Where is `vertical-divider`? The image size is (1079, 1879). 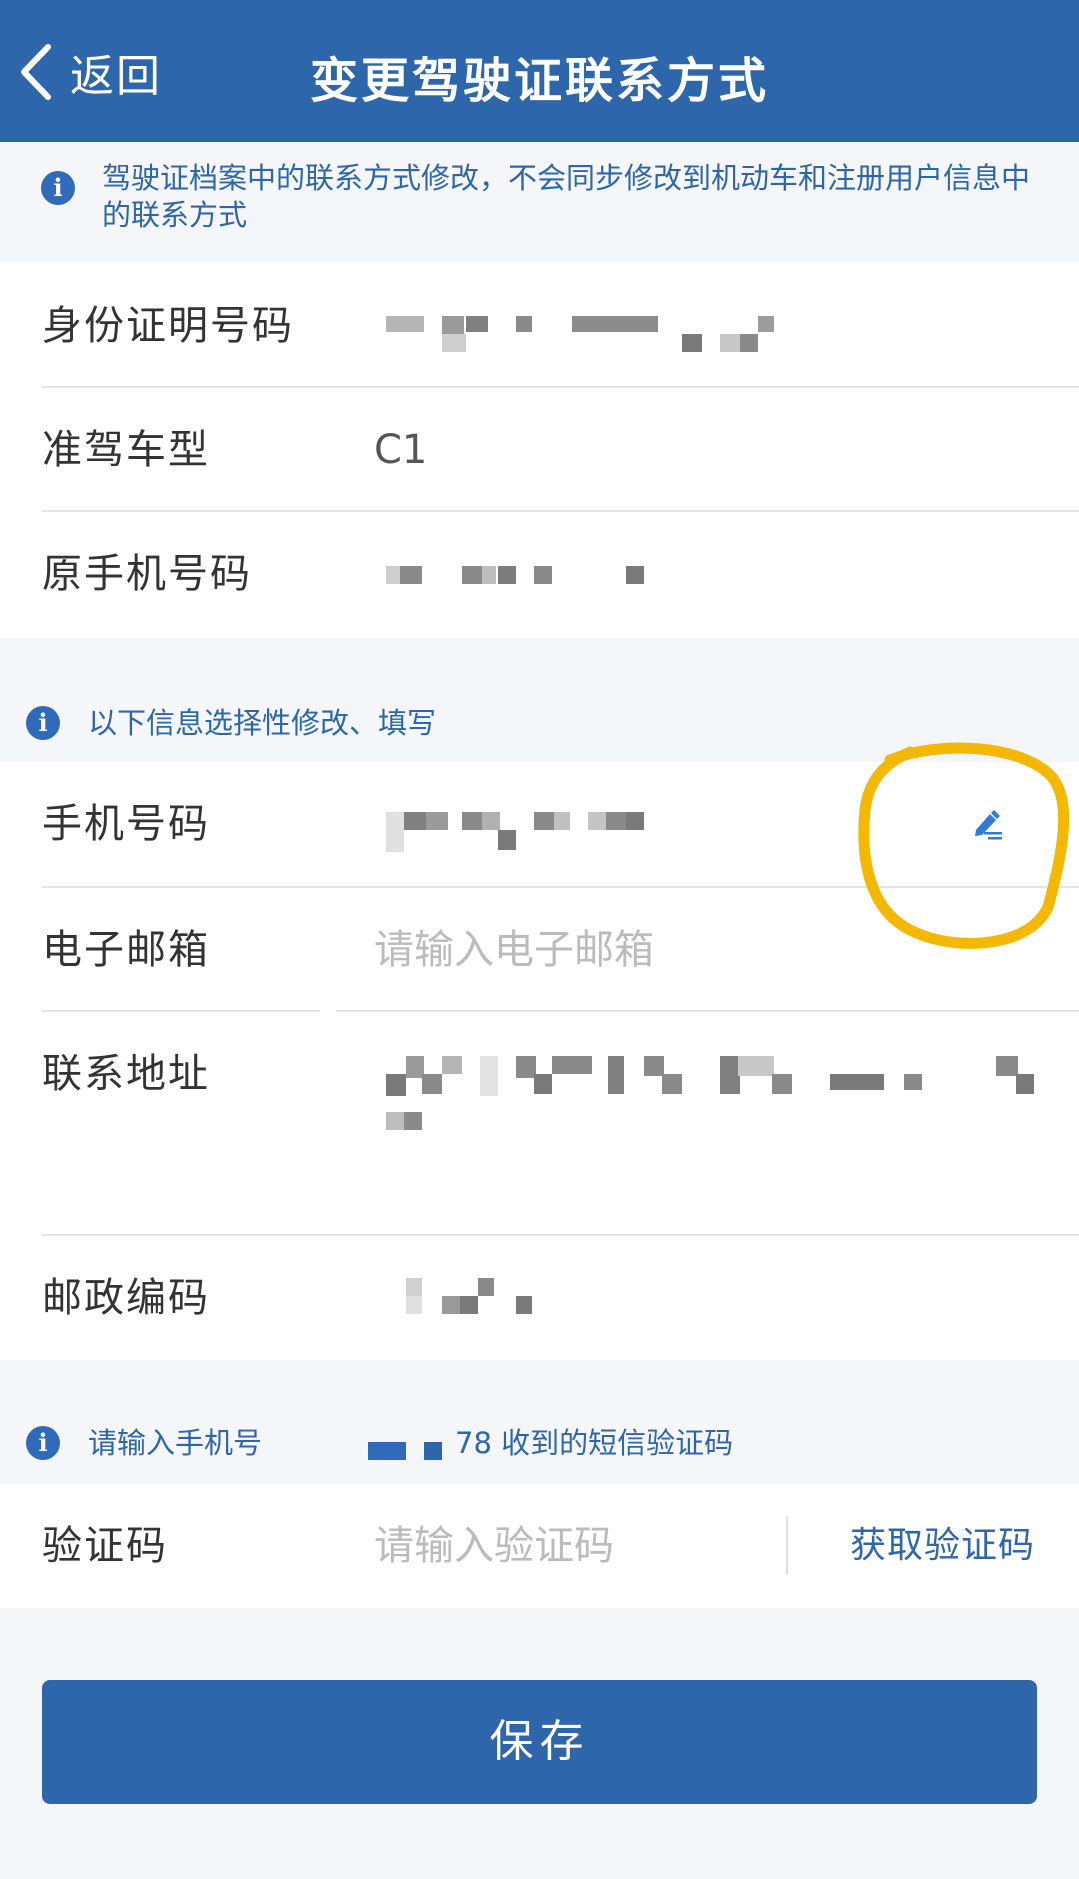 vertical-divider is located at coordinates (787, 1545).